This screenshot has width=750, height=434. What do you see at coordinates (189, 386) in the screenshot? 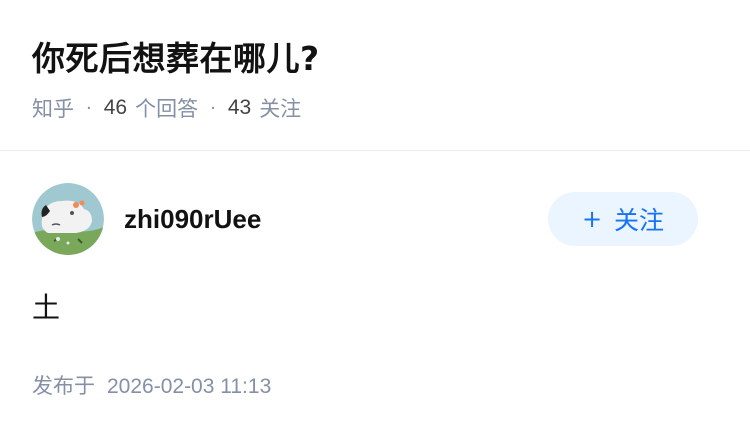
I see `publish-timestamp: 2026-02-03 11:13` at bounding box center [189, 386].